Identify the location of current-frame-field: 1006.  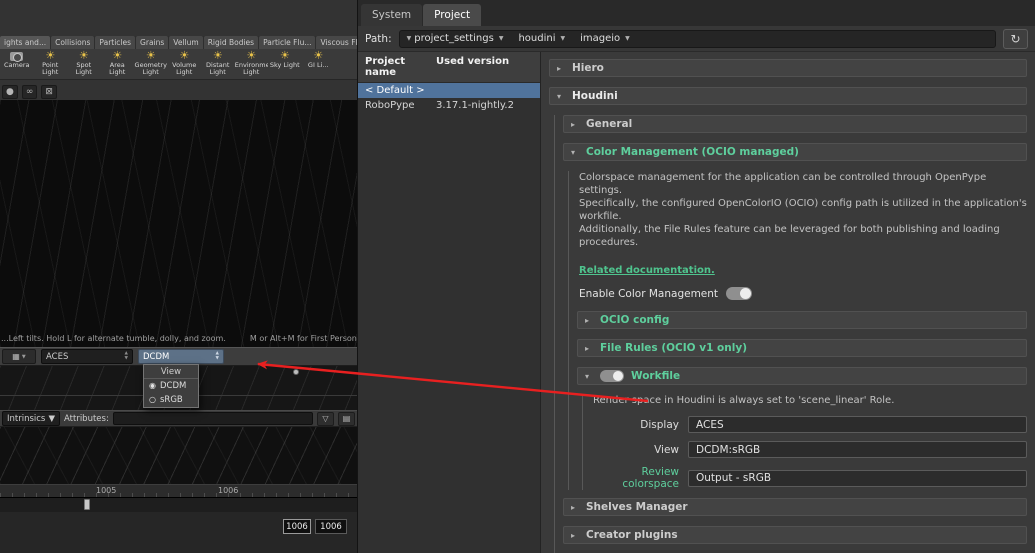
(297, 526).